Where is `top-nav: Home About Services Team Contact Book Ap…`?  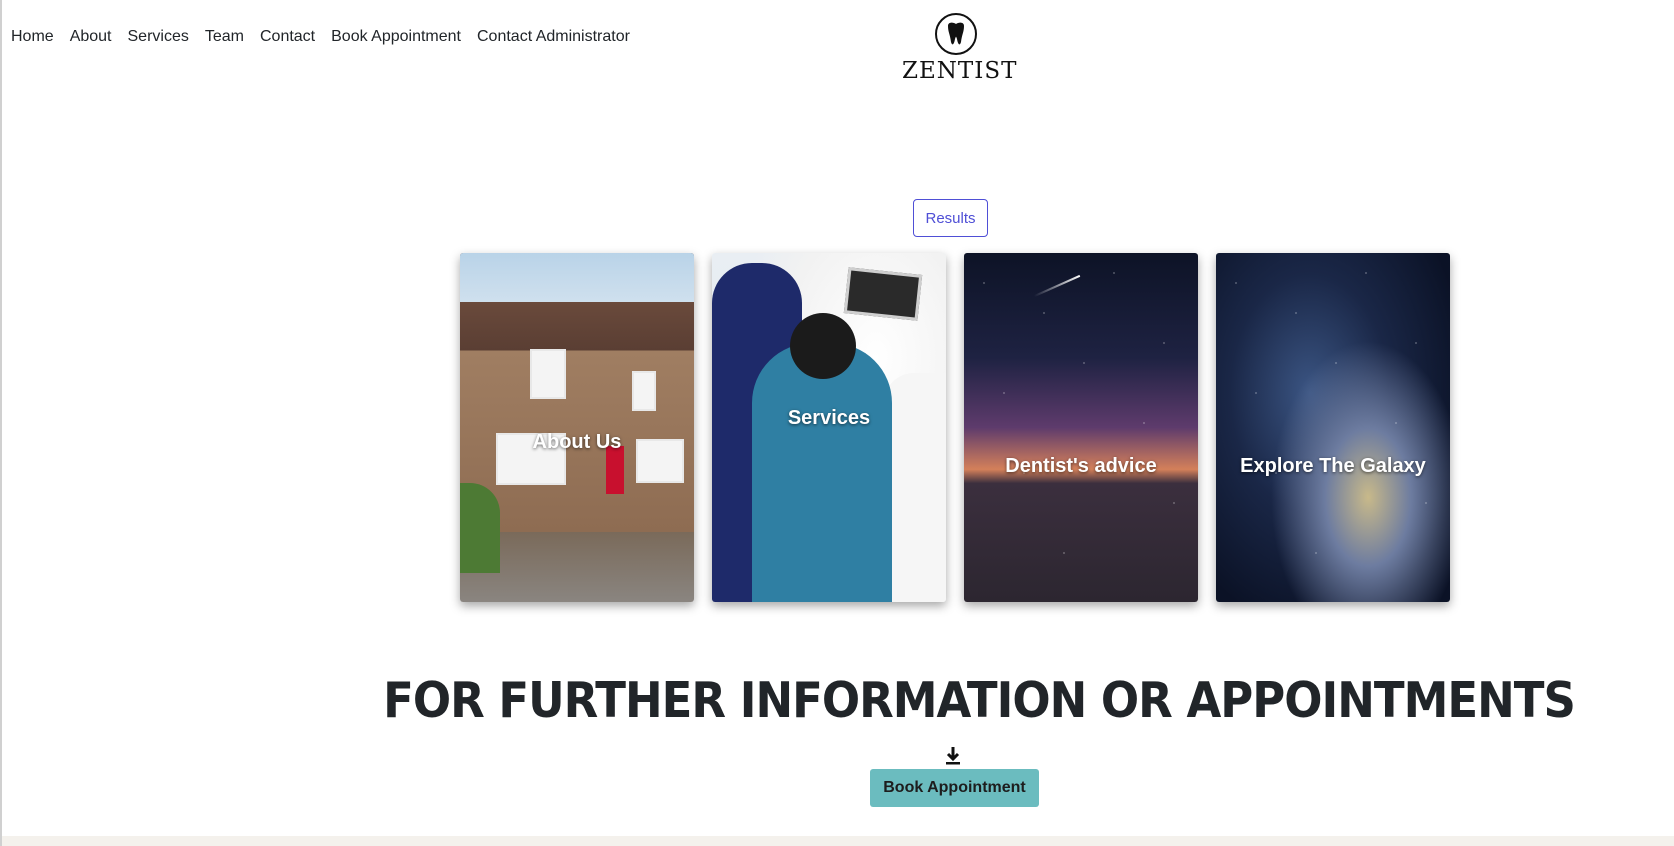
top-nav: Home About Services Team Contact Book Ap… is located at coordinates (328, 37).